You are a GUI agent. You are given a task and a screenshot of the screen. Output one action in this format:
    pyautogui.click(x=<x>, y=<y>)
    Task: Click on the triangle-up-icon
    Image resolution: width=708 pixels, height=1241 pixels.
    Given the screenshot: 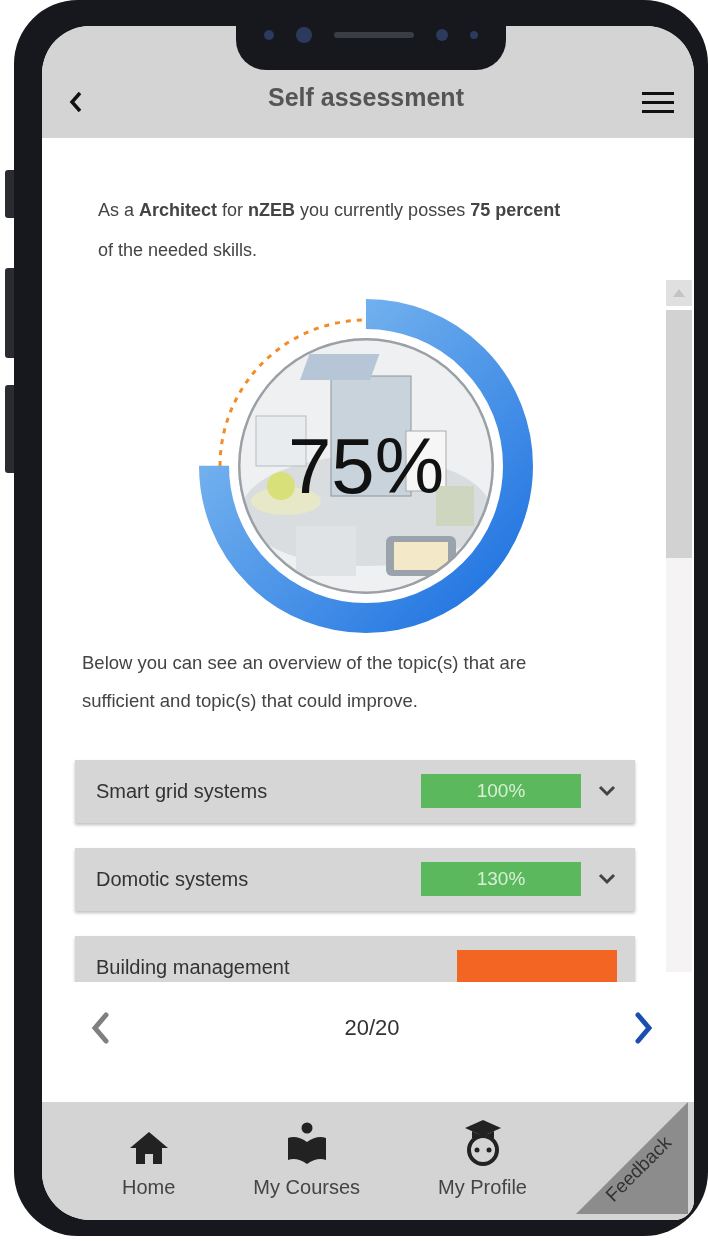 What is the action you would take?
    pyautogui.click(x=679, y=293)
    